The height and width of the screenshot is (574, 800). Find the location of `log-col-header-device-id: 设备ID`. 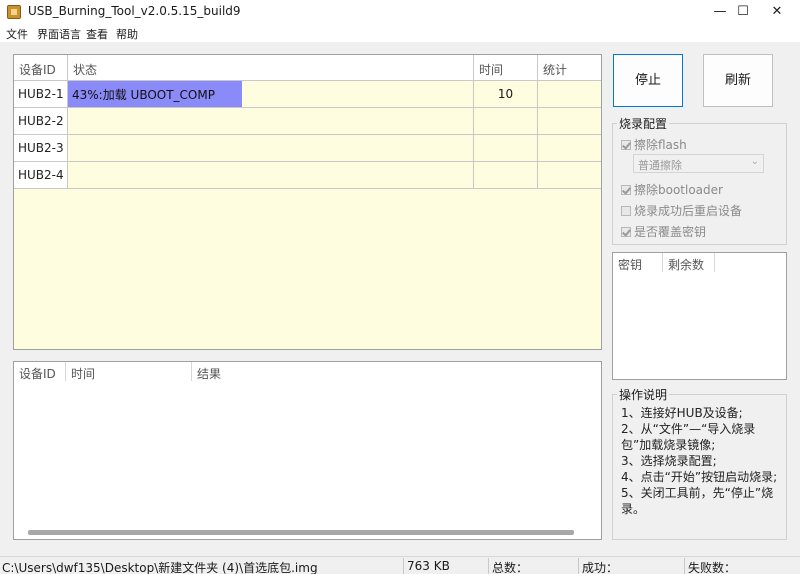

log-col-header-device-id: 设备ID is located at coordinates (40, 371).